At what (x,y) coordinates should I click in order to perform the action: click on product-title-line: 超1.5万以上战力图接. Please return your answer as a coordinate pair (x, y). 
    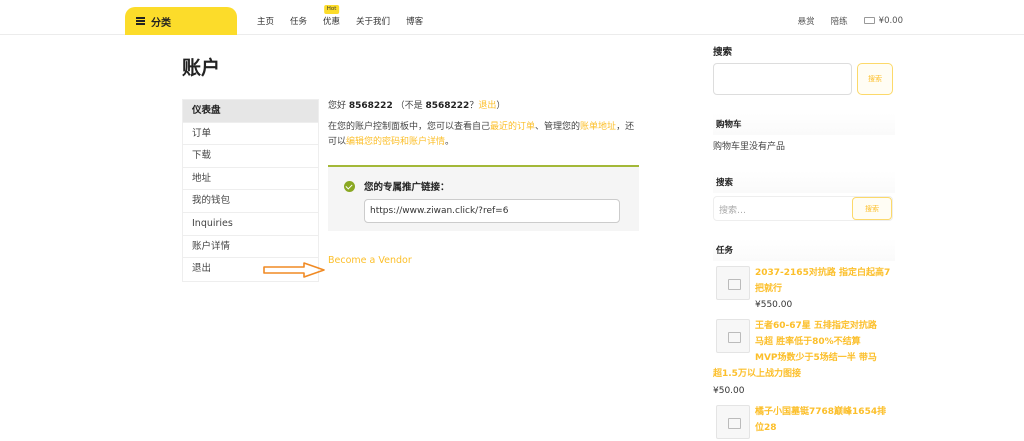
    Looking at the image, I should click on (757, 375).